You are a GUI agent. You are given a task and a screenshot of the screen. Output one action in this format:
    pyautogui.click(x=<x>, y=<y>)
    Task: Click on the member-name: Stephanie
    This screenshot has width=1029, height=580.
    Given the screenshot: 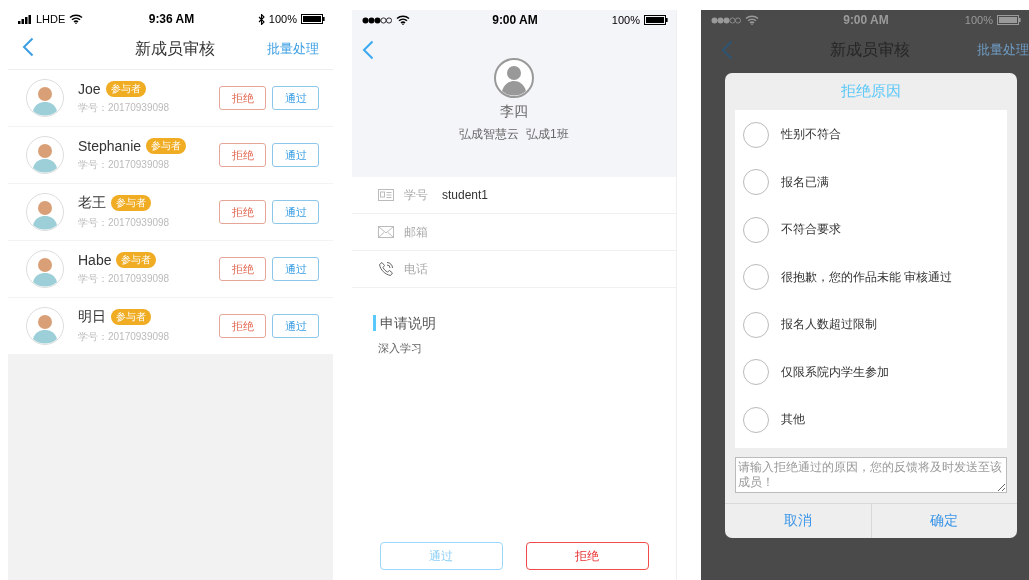 What is the action you would take?
    pyautogui.click(x=110, y=146)
    